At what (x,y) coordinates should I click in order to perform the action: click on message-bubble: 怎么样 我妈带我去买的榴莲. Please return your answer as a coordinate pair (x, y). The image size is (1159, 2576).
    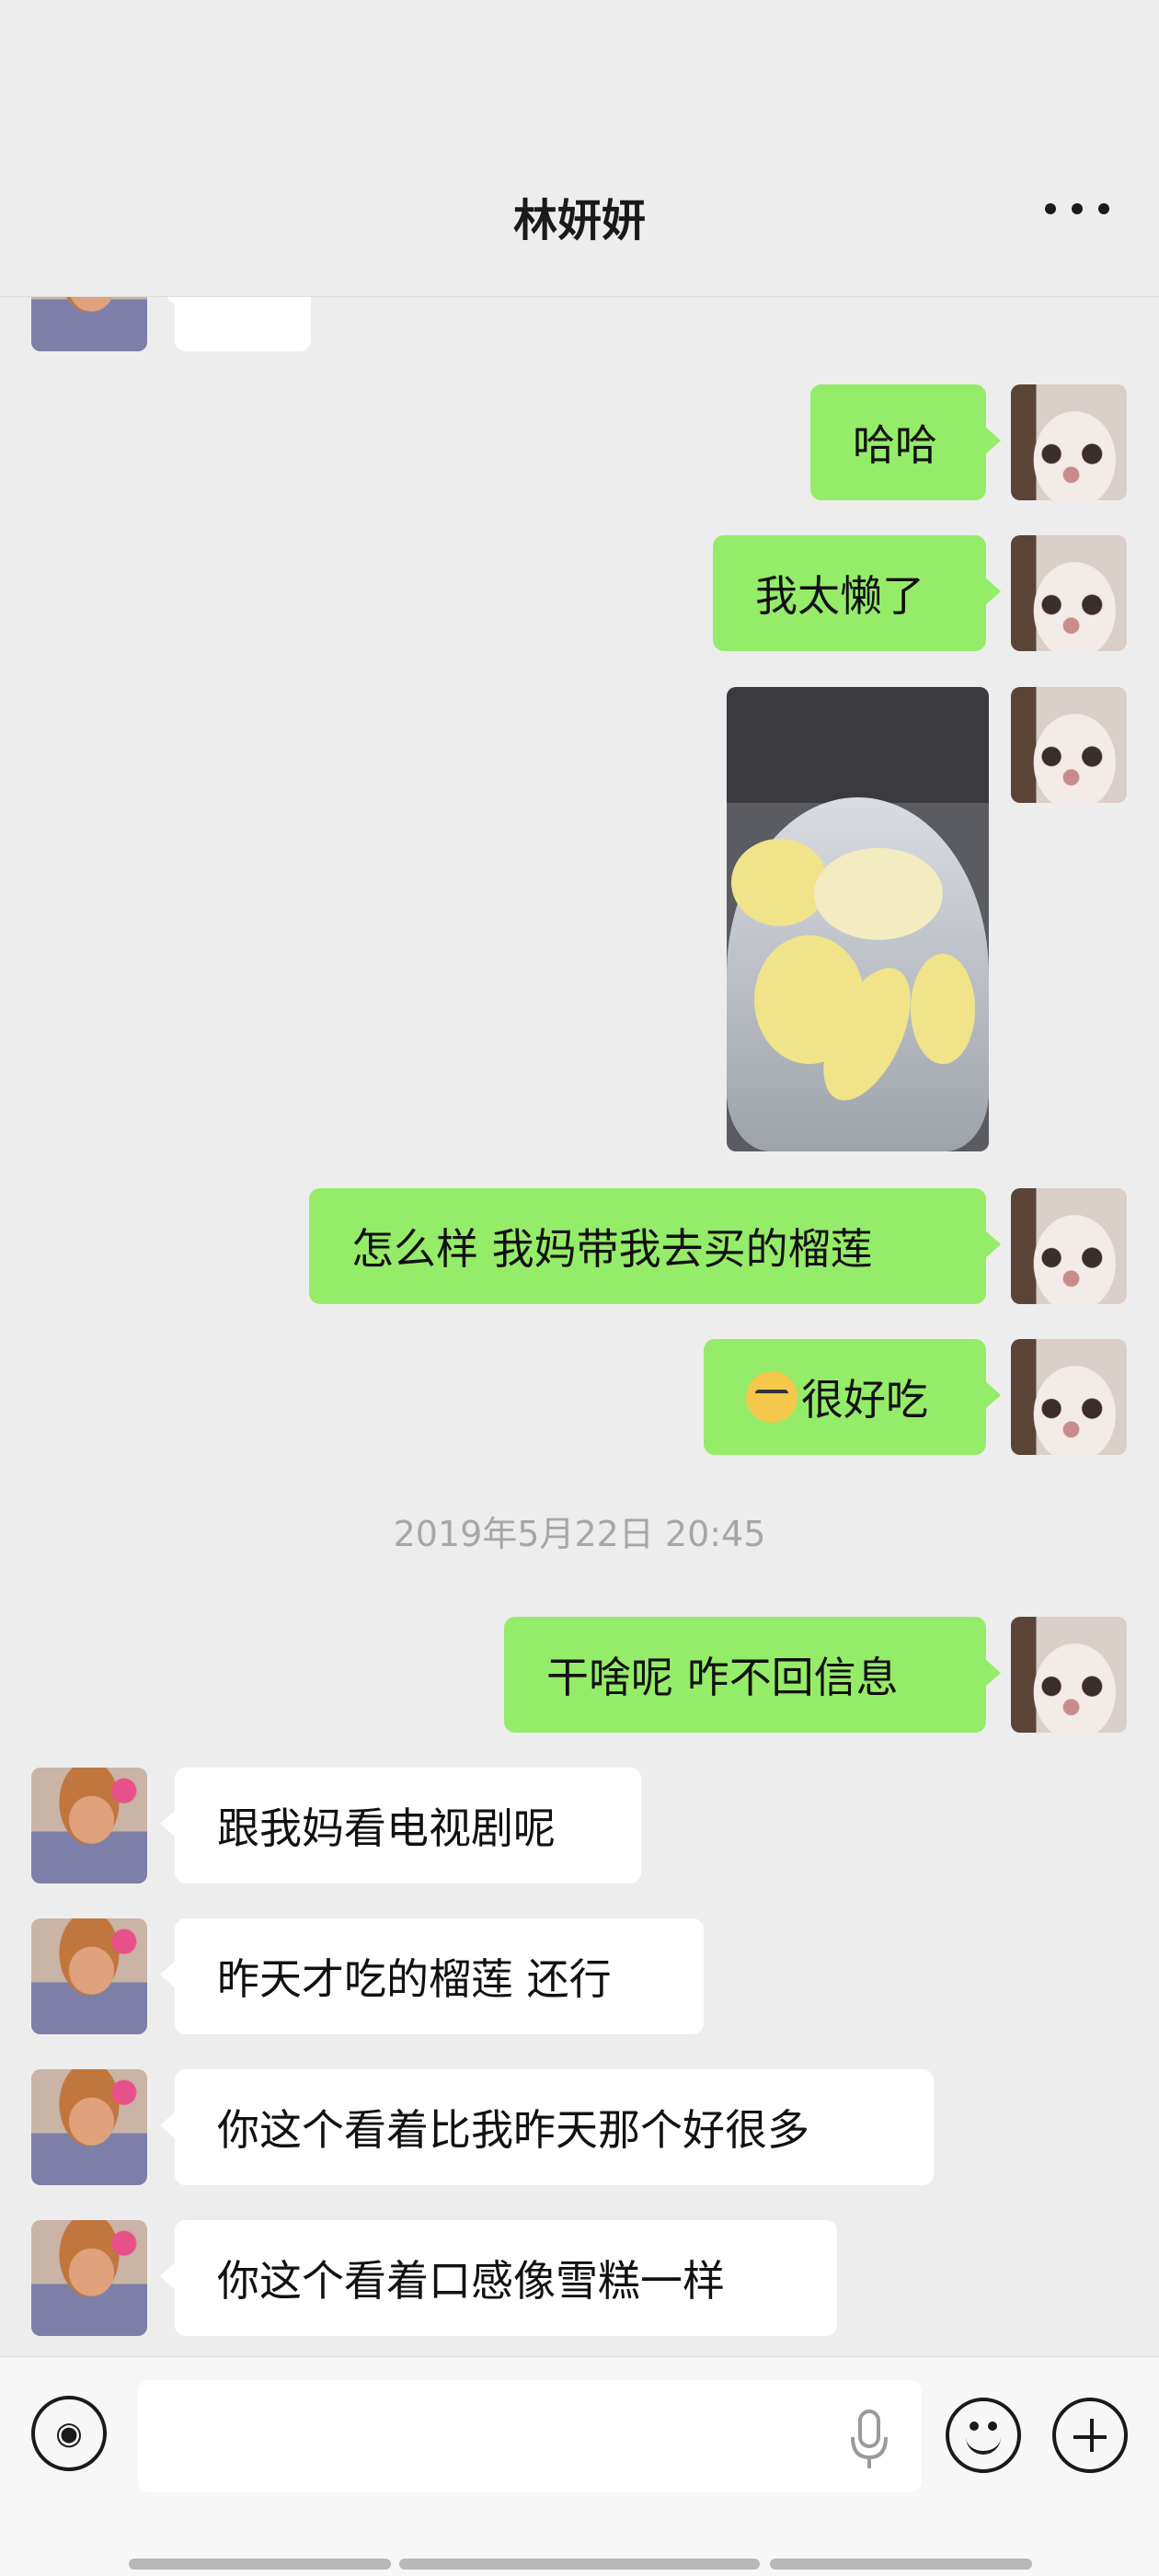
    Looking at the image, I should click on (655, 1246).